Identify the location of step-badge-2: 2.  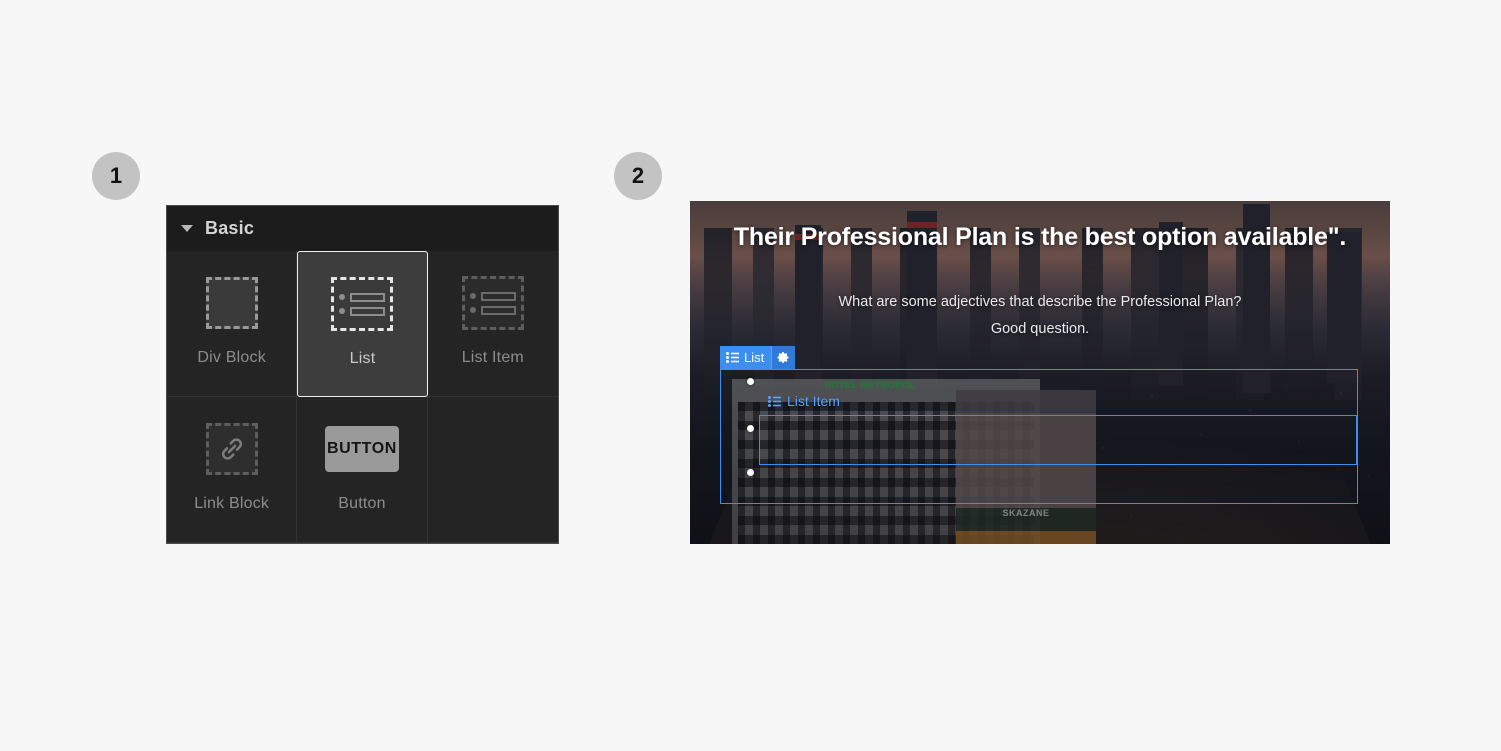
(638, 176).